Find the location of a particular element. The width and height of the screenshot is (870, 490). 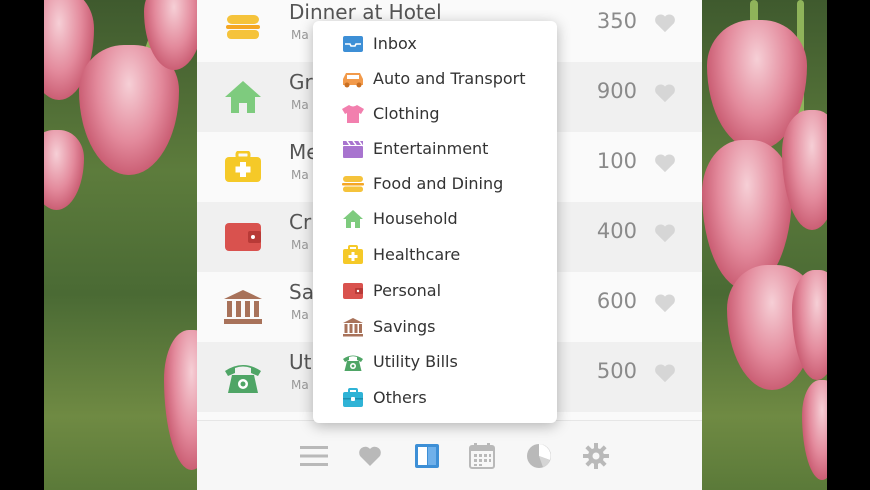

menu-item-label: Personal is located at coordinates (407, 290).